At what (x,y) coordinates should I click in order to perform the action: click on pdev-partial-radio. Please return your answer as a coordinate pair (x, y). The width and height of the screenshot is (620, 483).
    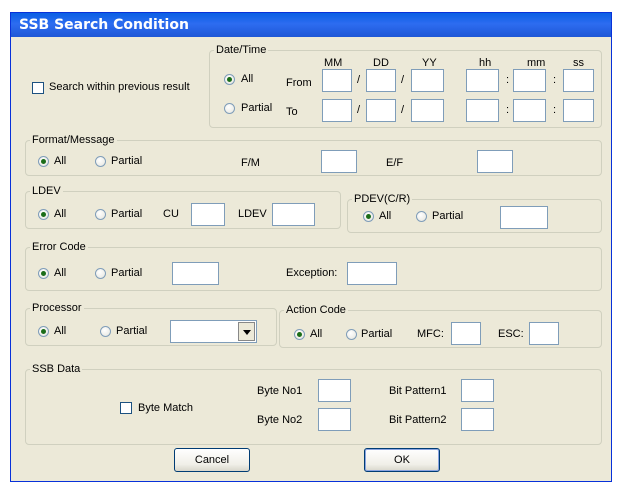
    Looking at the image, I should click on (421, 216).